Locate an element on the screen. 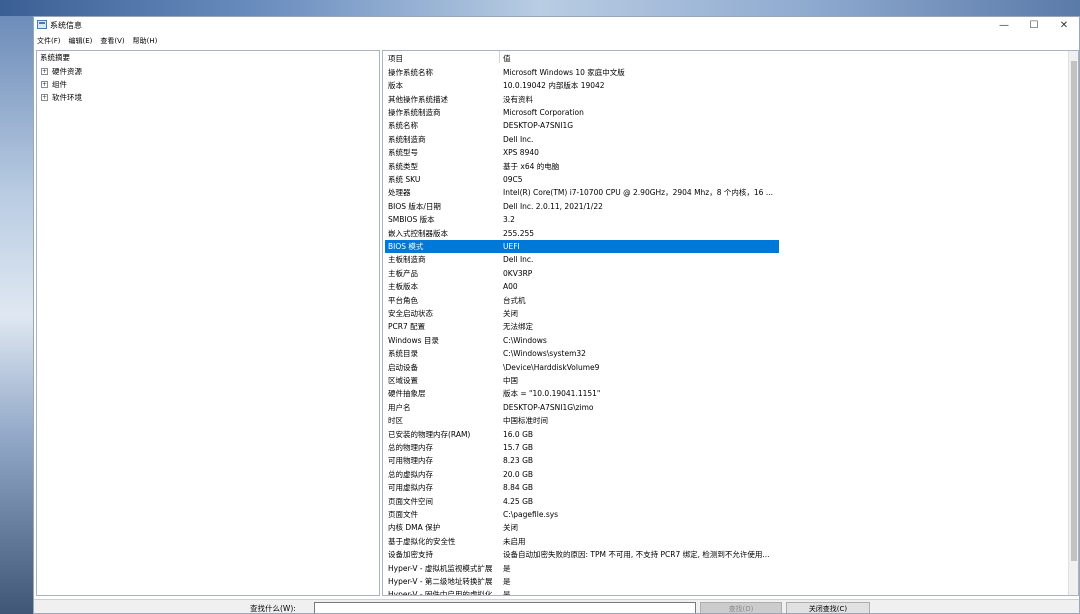 This screenshot has height=614, width=1080. row-item-value: 基于 x64 的电脑 is located at coordinates (531, 166).